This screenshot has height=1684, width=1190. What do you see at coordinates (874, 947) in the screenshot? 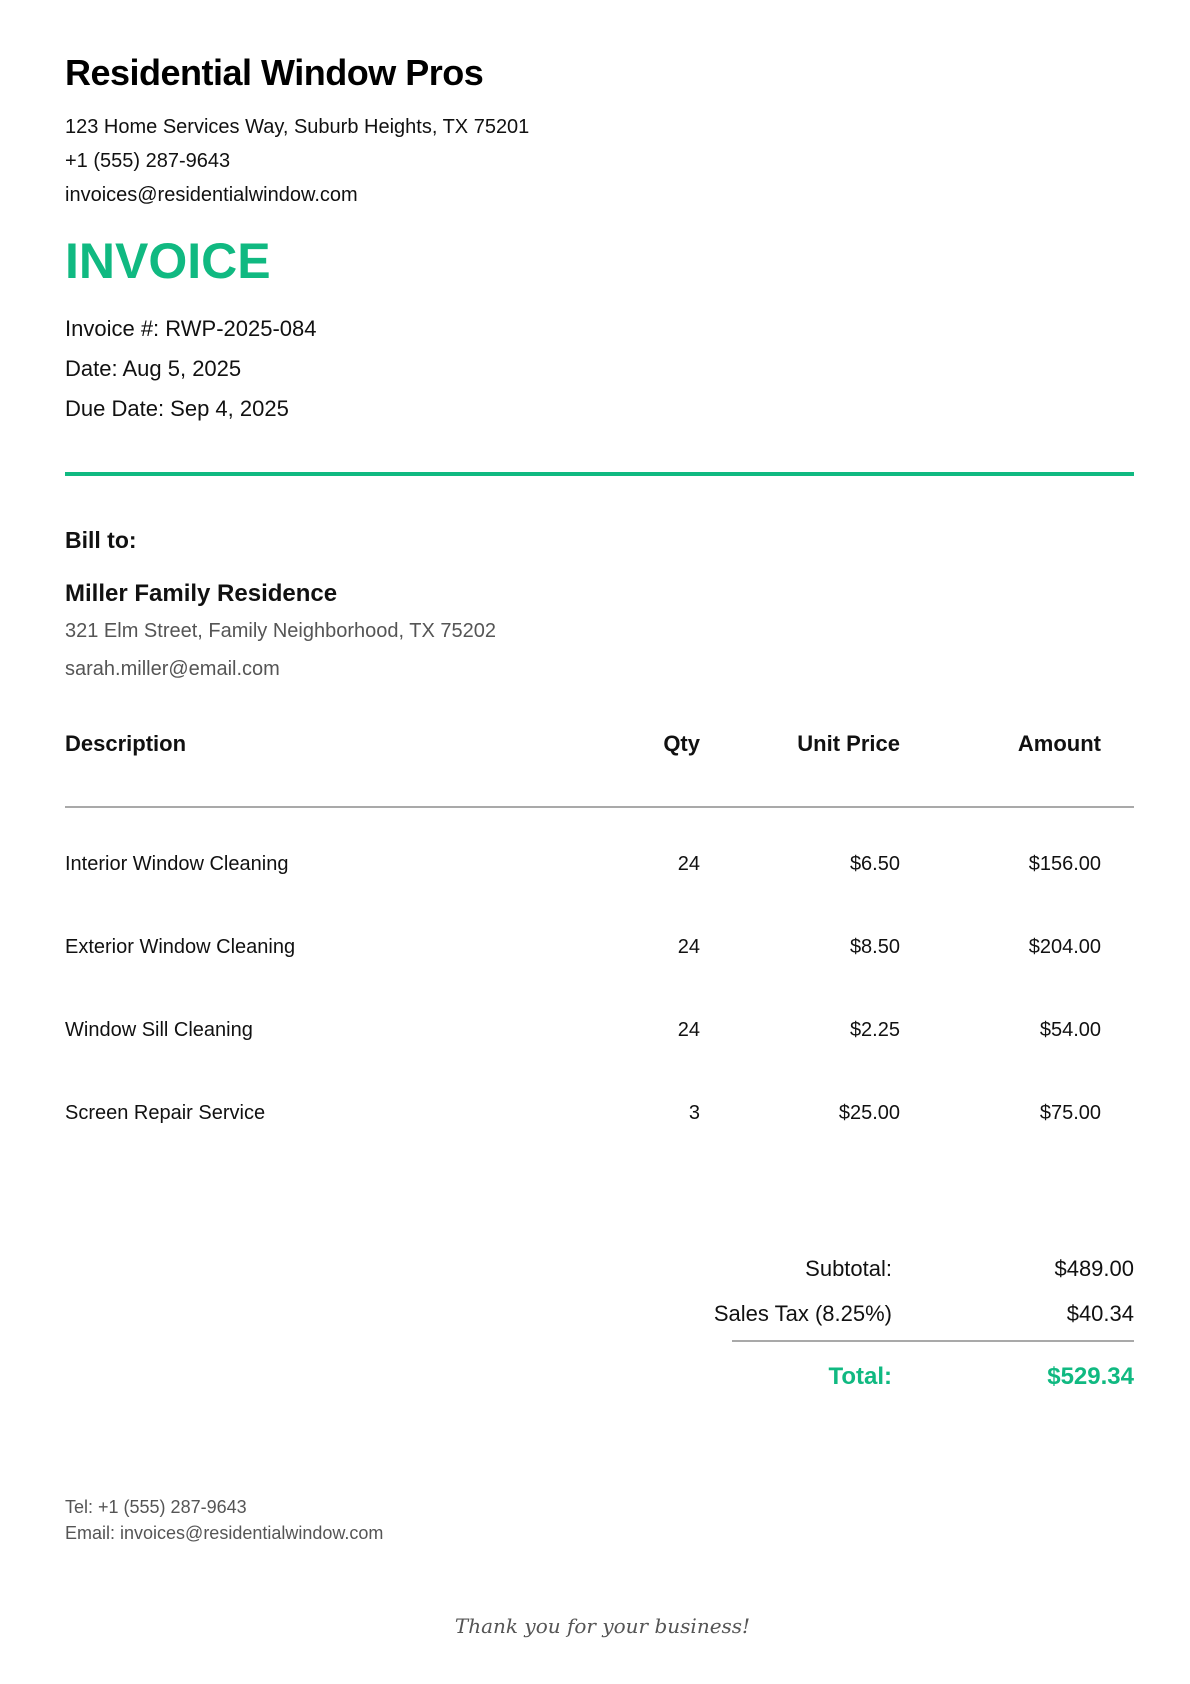
I see `row-unit-price: $8.50` at bounding box center [874, 947].